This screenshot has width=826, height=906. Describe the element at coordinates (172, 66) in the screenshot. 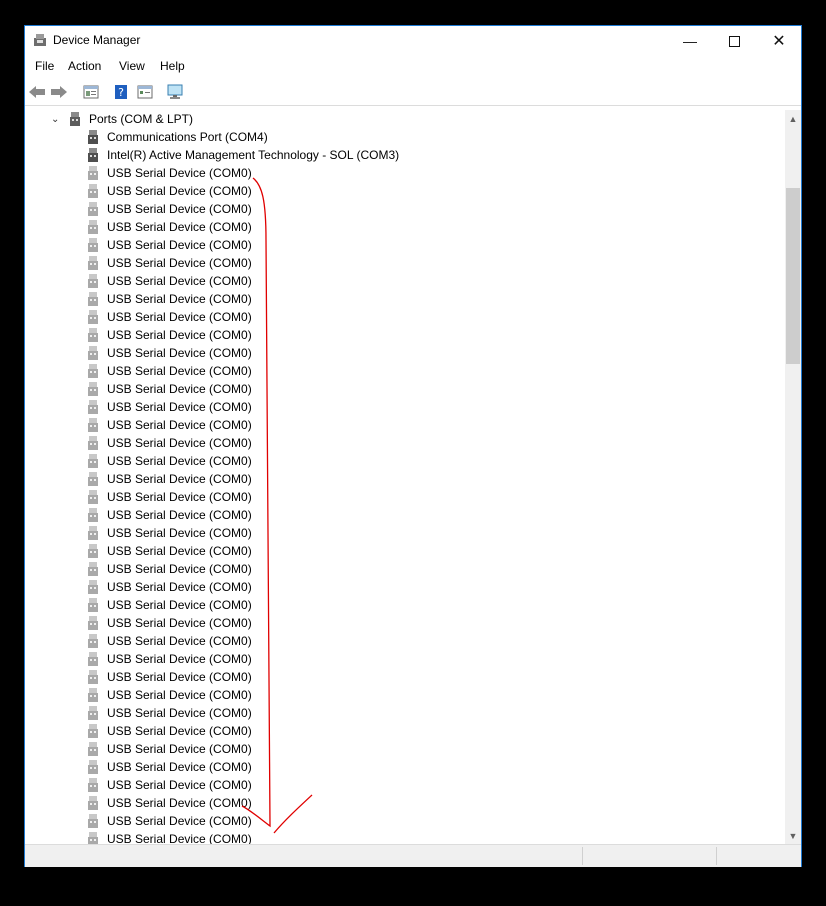

I see `menu-help: Help` at that location.